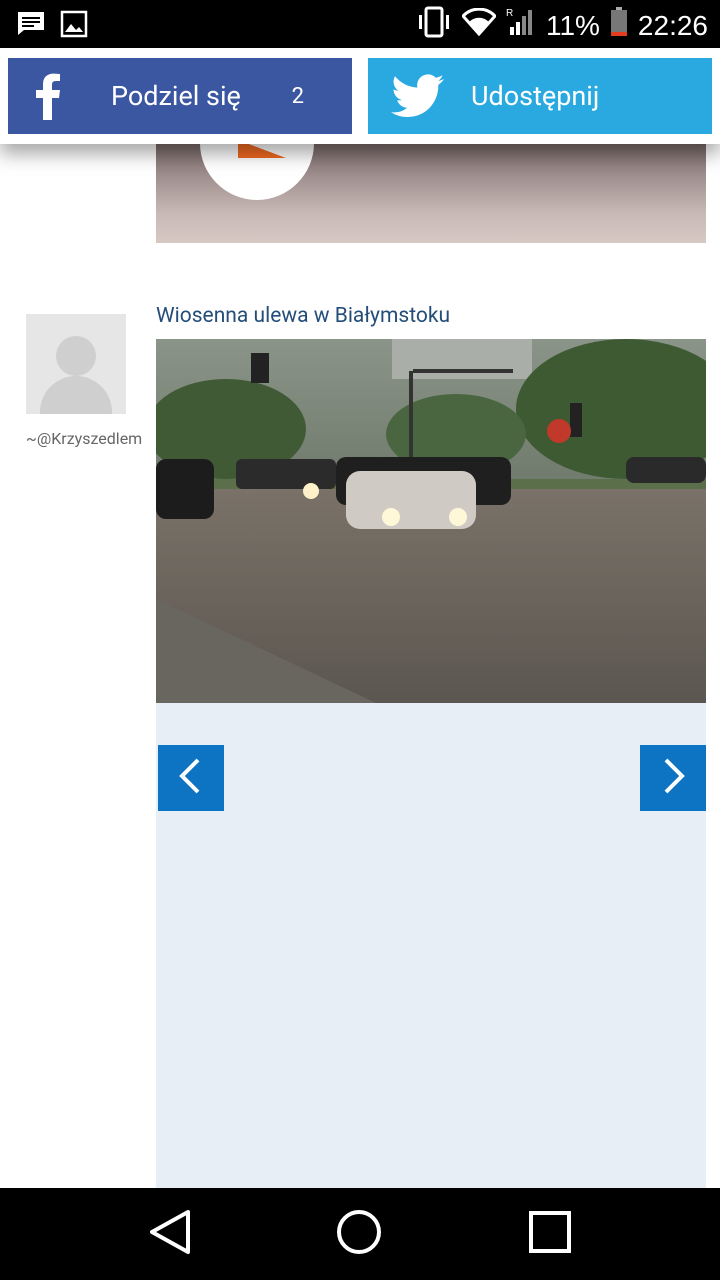  I want to click on facebook-share-count: 2, so click(297, 96).